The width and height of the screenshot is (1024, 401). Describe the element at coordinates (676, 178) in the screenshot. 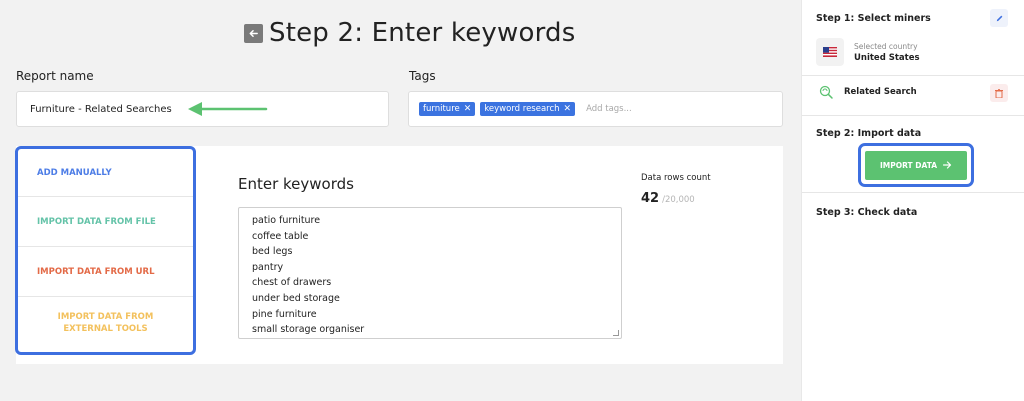

I see `rows-count-label: Data rows count` at that location.